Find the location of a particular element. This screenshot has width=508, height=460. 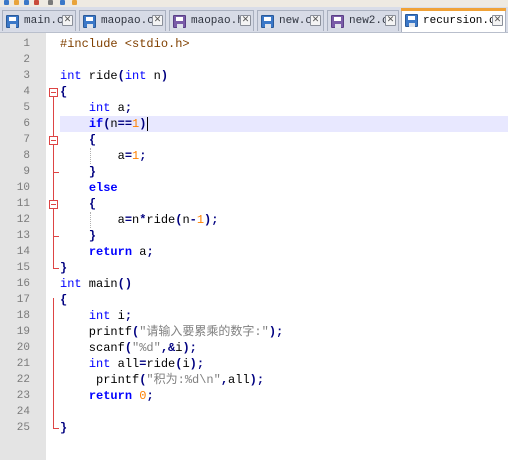

line-number: 15 is located at coordinates (23, 268).